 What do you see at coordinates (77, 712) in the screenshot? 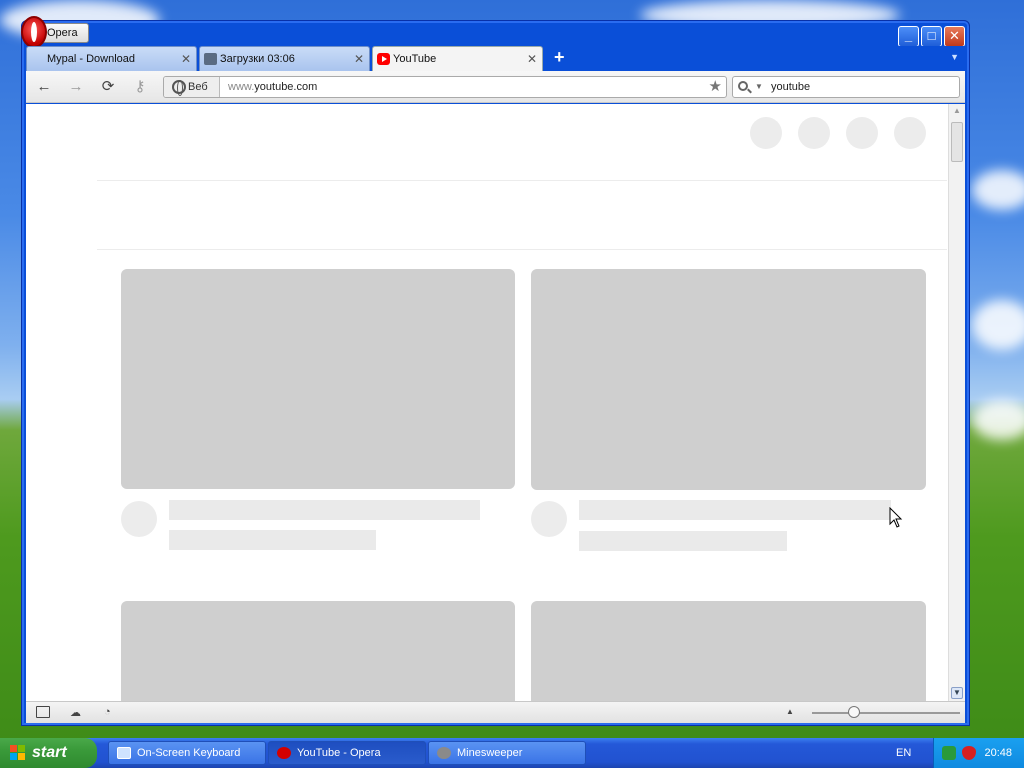
I see `cloud-icon: ☁` at bounding box center [77, 712].